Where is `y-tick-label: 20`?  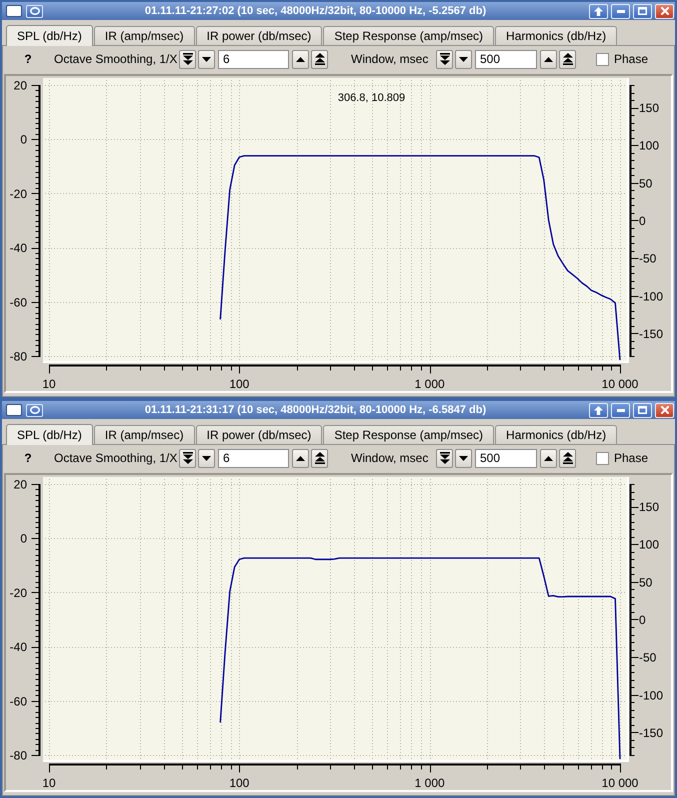 y-tick-label: 20 is located at coordinates (20, 485).